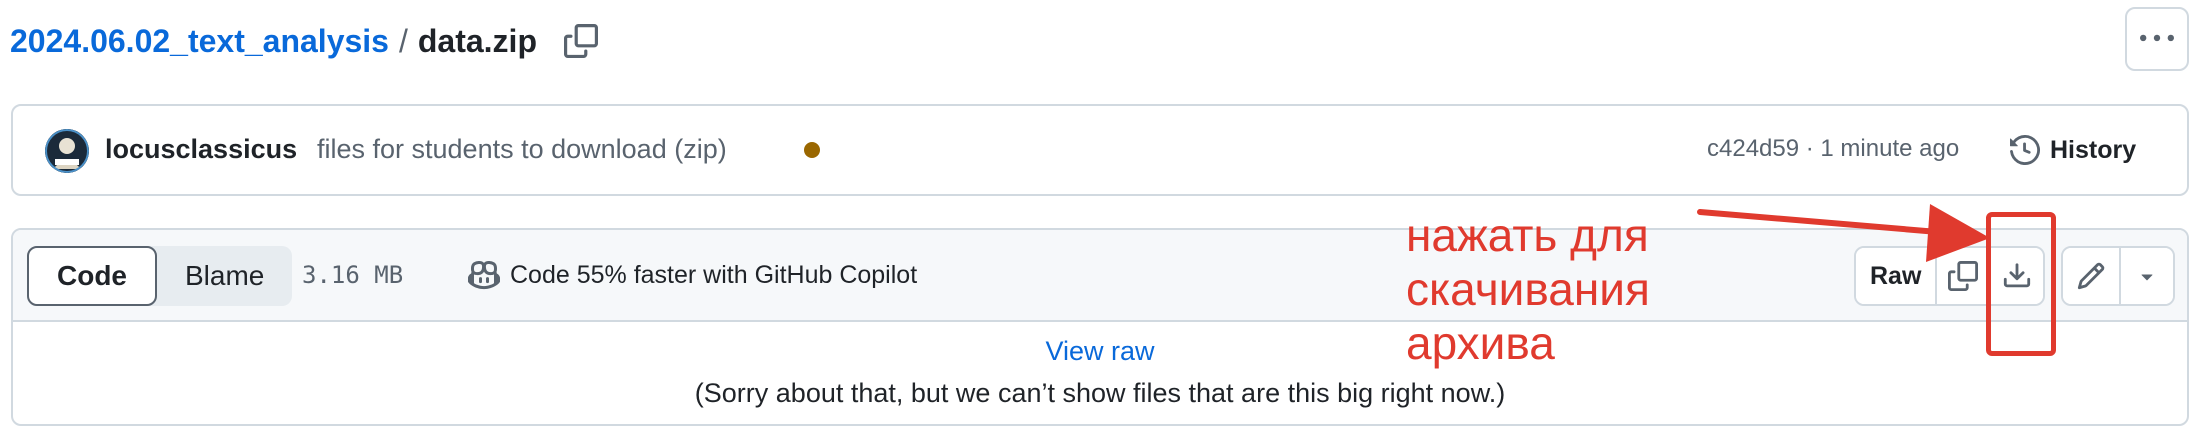 The height and width of the screenshot is (436, 2200). What do you see at coordinates (2021, 284) in the screenshot?
I see `annotation-highlight-box` at bounding box center [2021, 284].